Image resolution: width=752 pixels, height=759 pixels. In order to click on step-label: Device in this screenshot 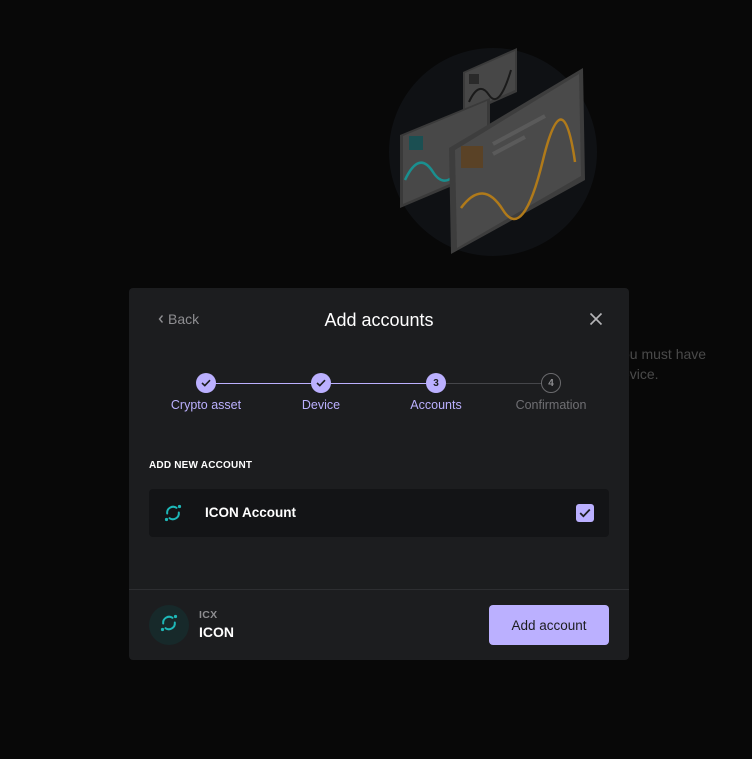, I will do `click(321, 405)`.